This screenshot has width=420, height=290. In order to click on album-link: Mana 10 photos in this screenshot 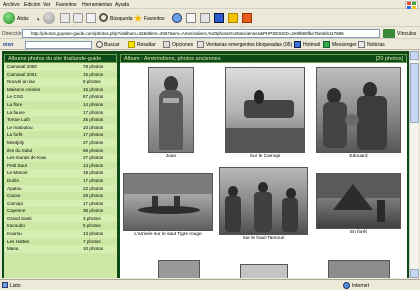, I will do `click(60, 249)`.